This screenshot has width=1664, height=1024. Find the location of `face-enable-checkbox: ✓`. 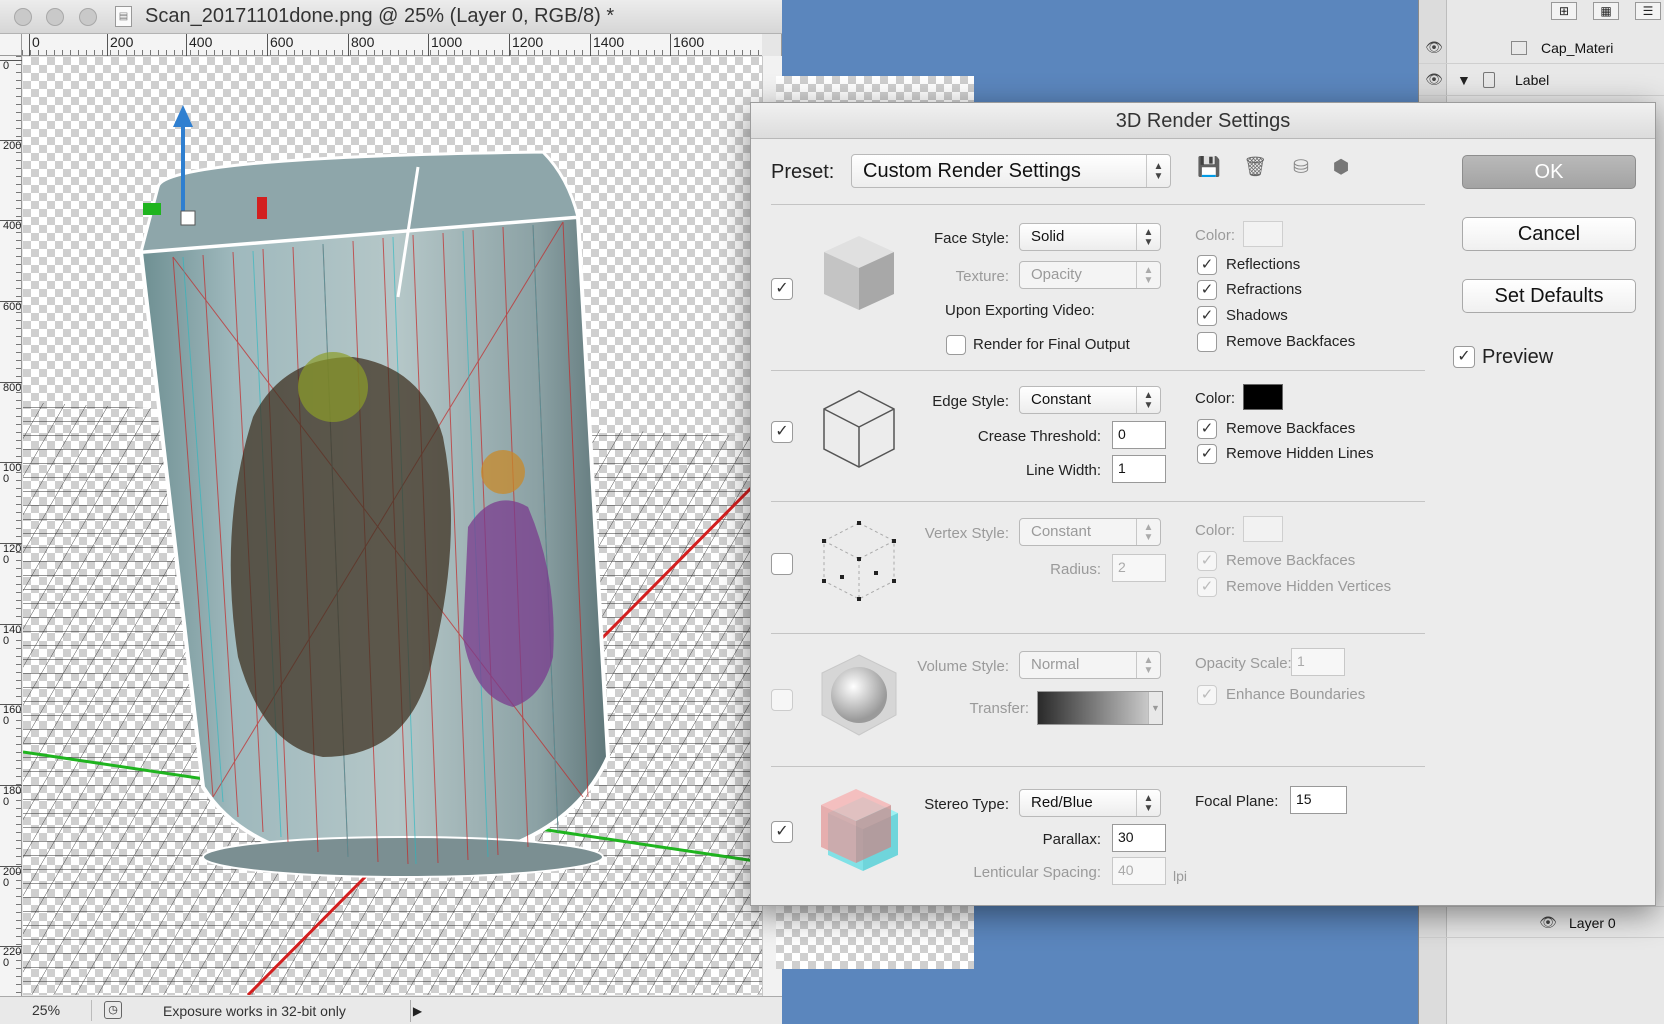

face-enable-checkbox: ✓ is located at coordinates (782, 289).